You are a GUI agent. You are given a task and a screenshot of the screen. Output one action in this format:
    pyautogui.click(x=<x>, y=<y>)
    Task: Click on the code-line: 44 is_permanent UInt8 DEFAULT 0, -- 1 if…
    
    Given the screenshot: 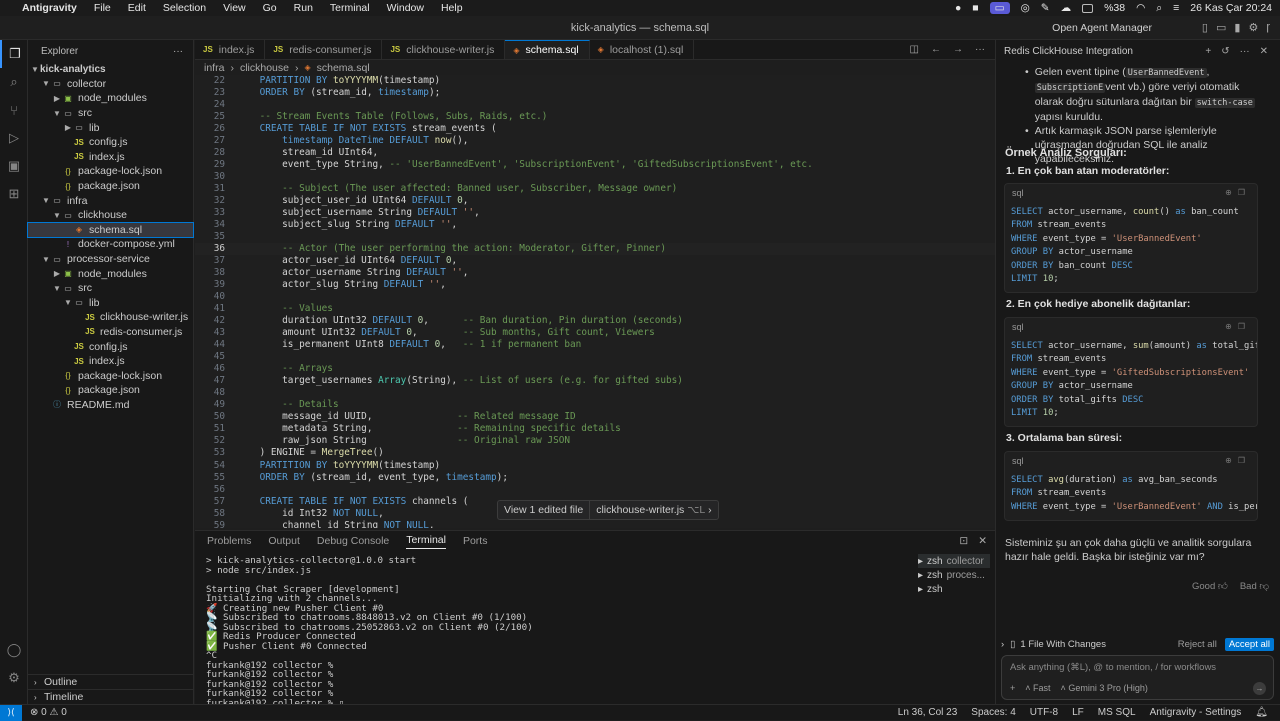 What is the action you would take?
    pyautogui.click(x=595, y=345)
    